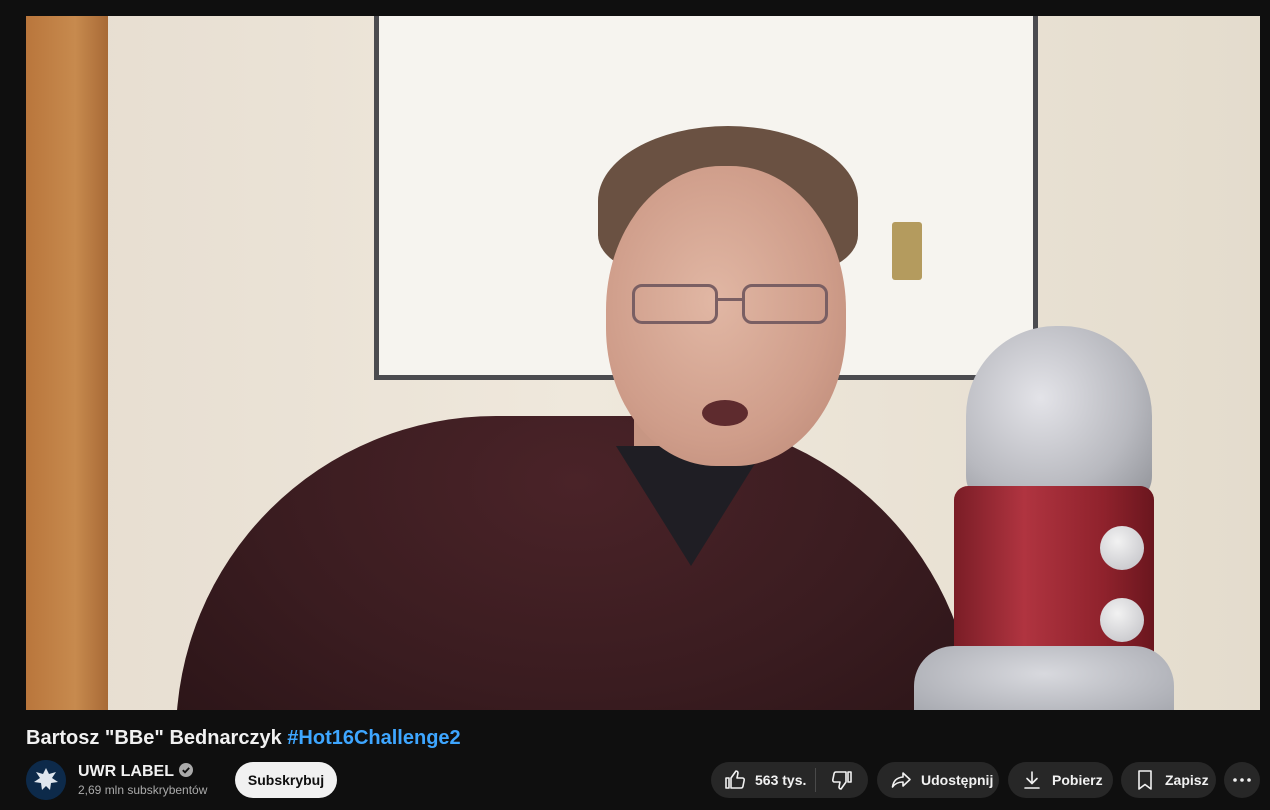 The height and width of the screenshot is (810, 1270). I want to click on dislike-button, so click(842, 780).